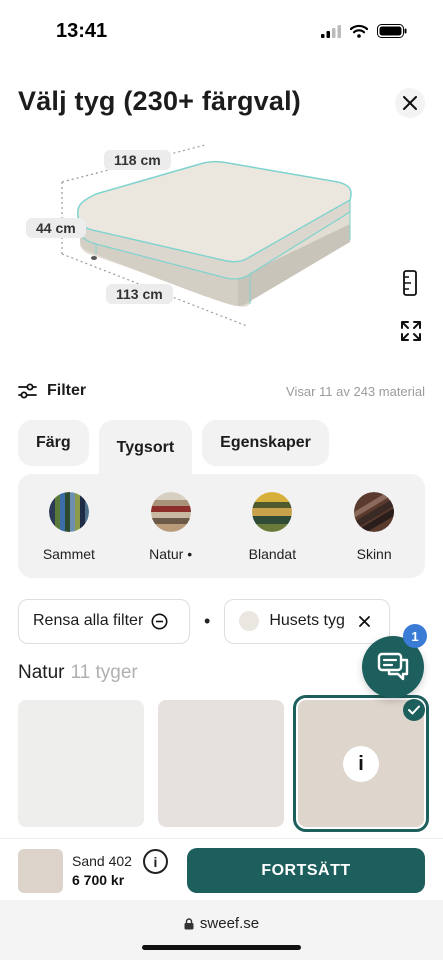  Describe the element at coordinates (272, 554) in the screenshot. I see `fabric-type-label: Blandat` at that location.